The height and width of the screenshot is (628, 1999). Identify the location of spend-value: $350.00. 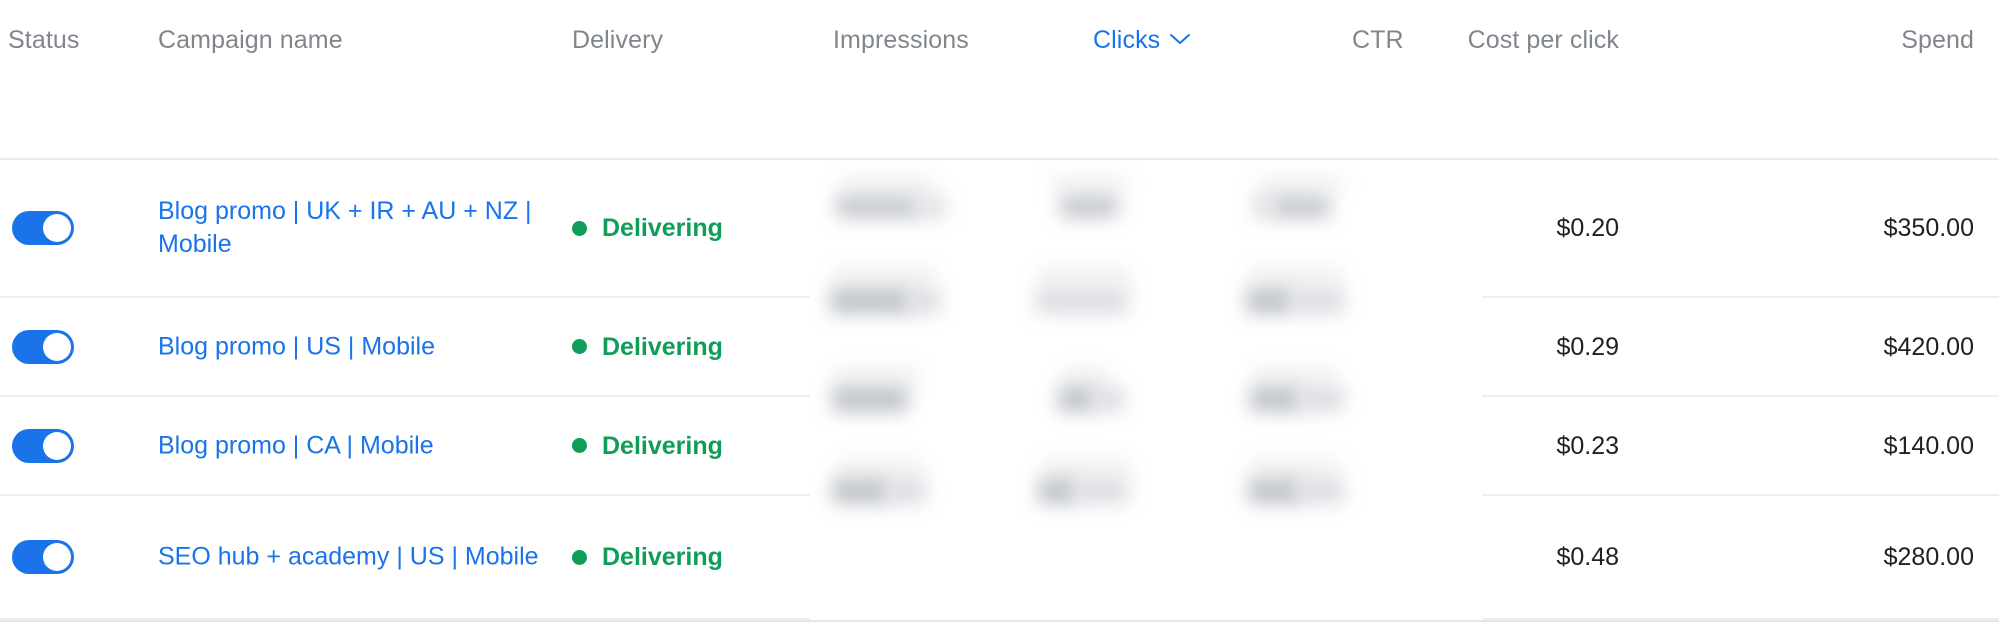
(1928, 228).